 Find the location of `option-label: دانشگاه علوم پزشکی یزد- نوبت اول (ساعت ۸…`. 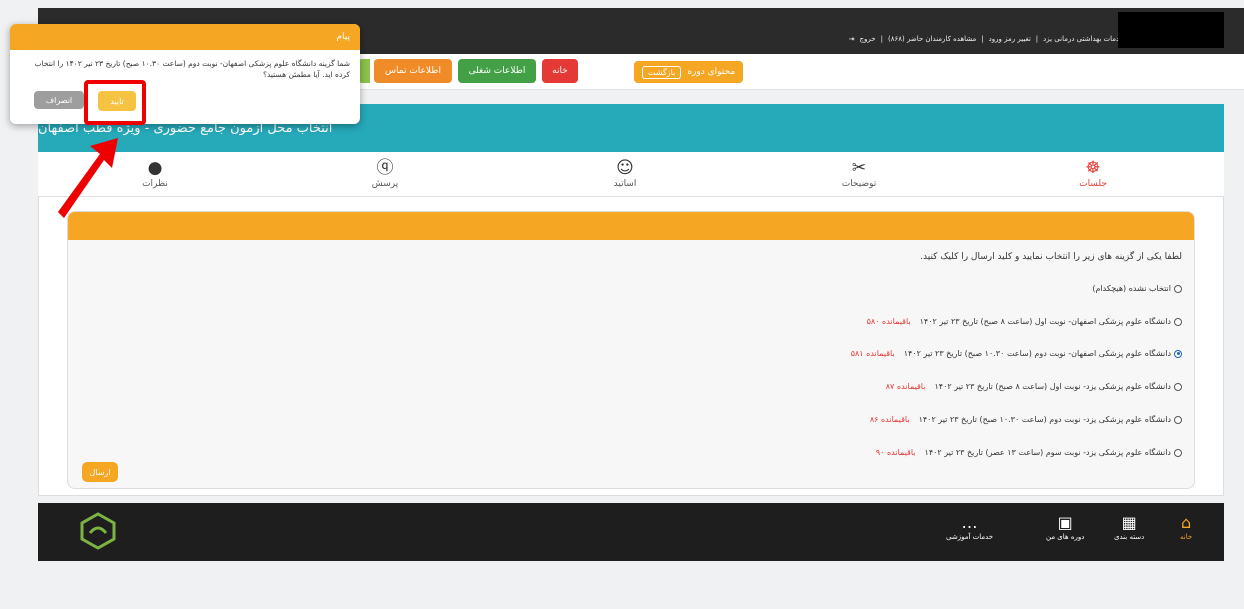

option-label: دانشگاه علوم پزشکی یزد- نوبت اول (ساعت ۸… is located at coordinates (1052, 386).